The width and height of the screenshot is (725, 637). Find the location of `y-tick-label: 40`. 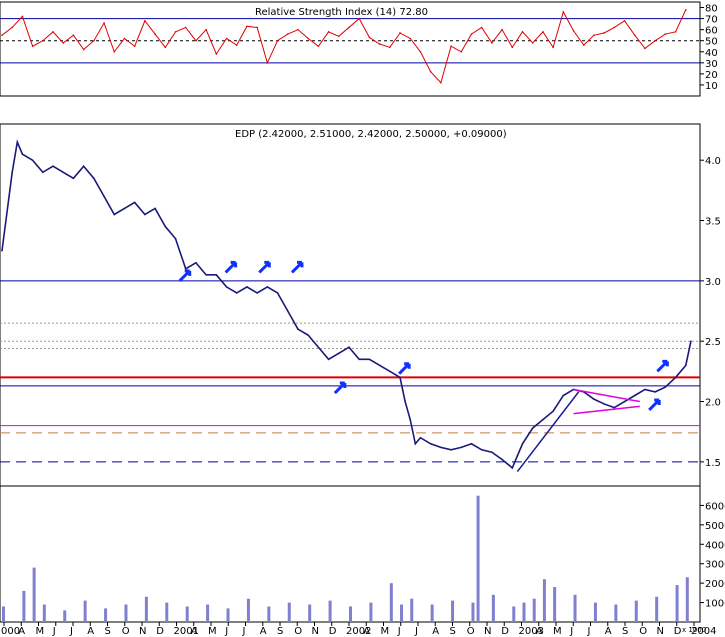

y-tick-label: 40 is located at coordinates (711, 53).